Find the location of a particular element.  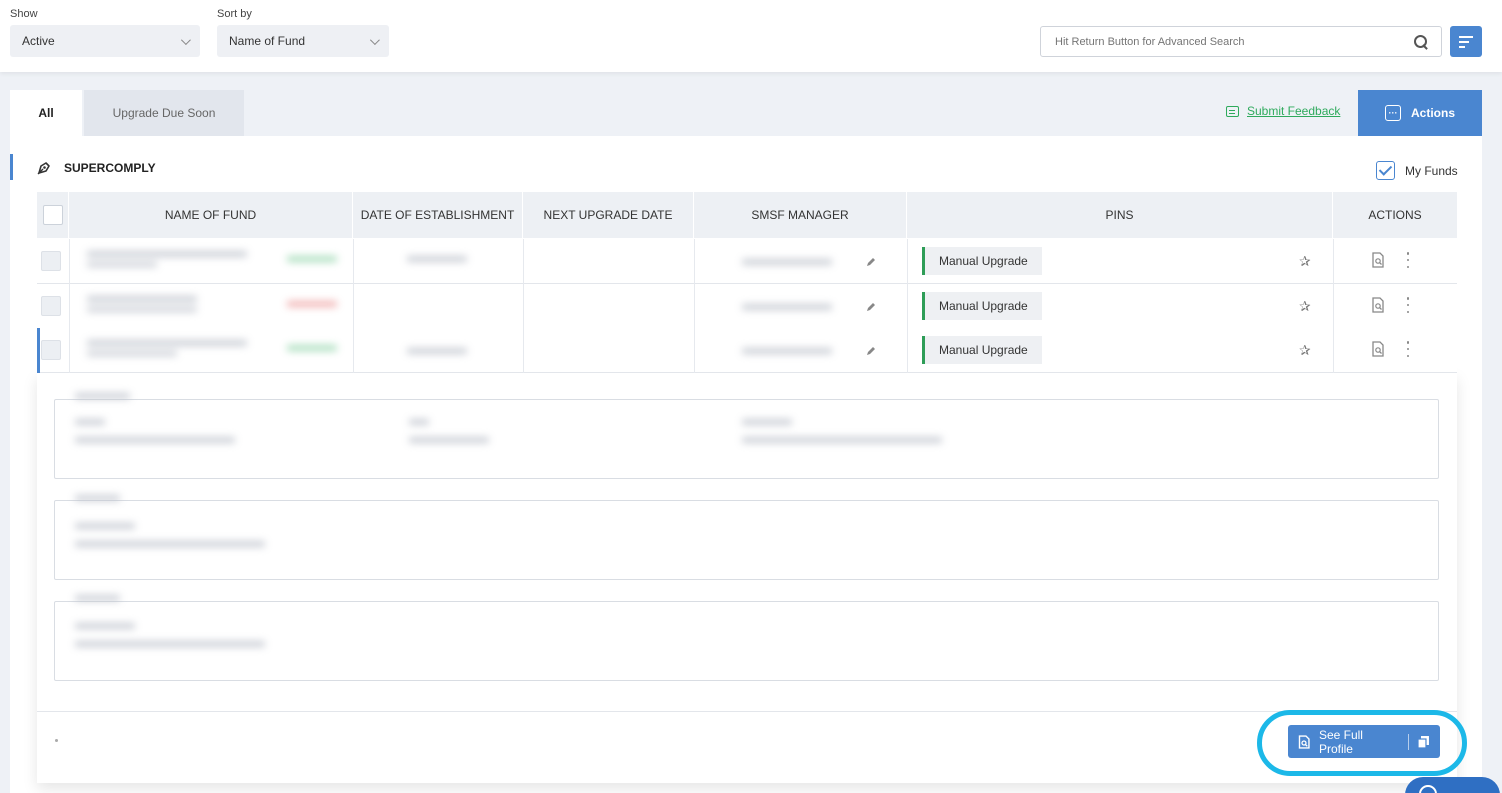

search-input is located at coordinates (1215, 41).